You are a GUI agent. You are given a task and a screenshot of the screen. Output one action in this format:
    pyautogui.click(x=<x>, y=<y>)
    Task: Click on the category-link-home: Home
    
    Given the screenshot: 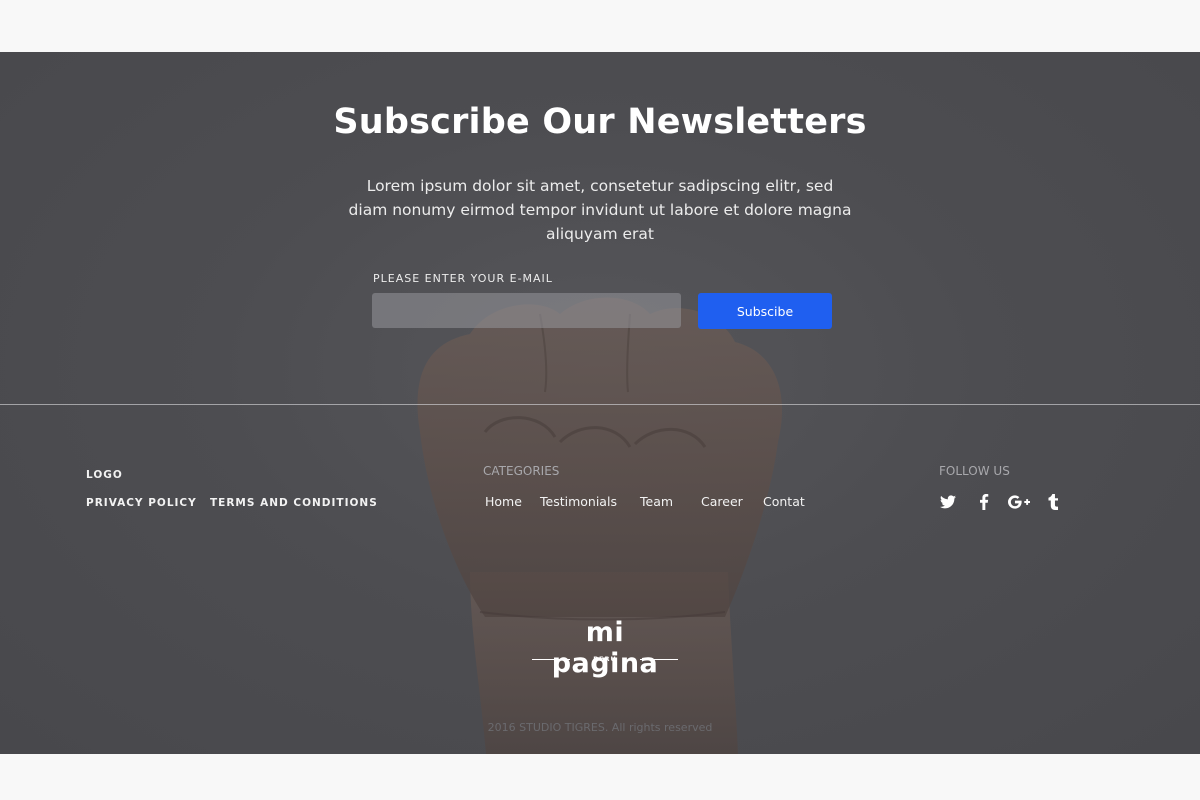 What is the action you would take?
    pyautogui.click(x=503, y=501)
    